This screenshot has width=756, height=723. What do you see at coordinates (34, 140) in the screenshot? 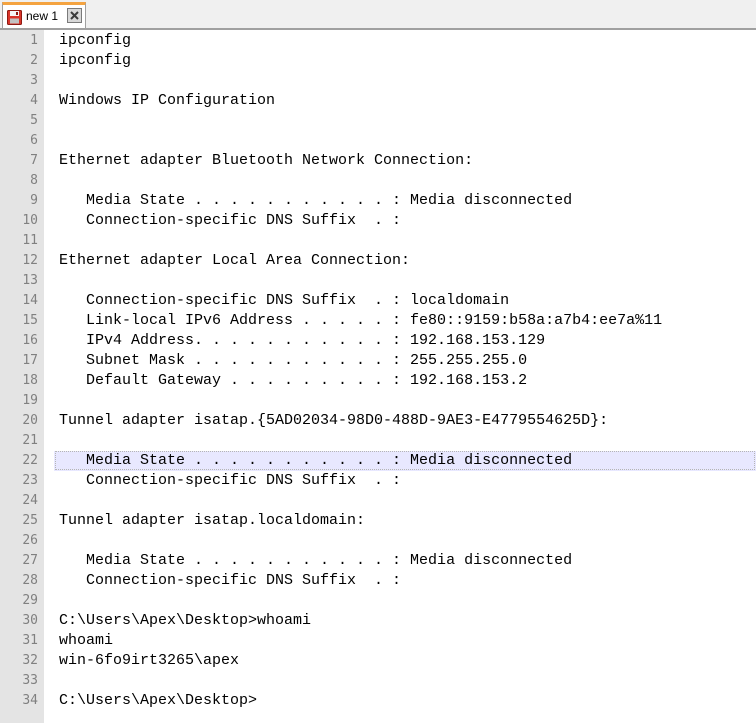
I see `line-number: 6` at bounding box center [34, 140].